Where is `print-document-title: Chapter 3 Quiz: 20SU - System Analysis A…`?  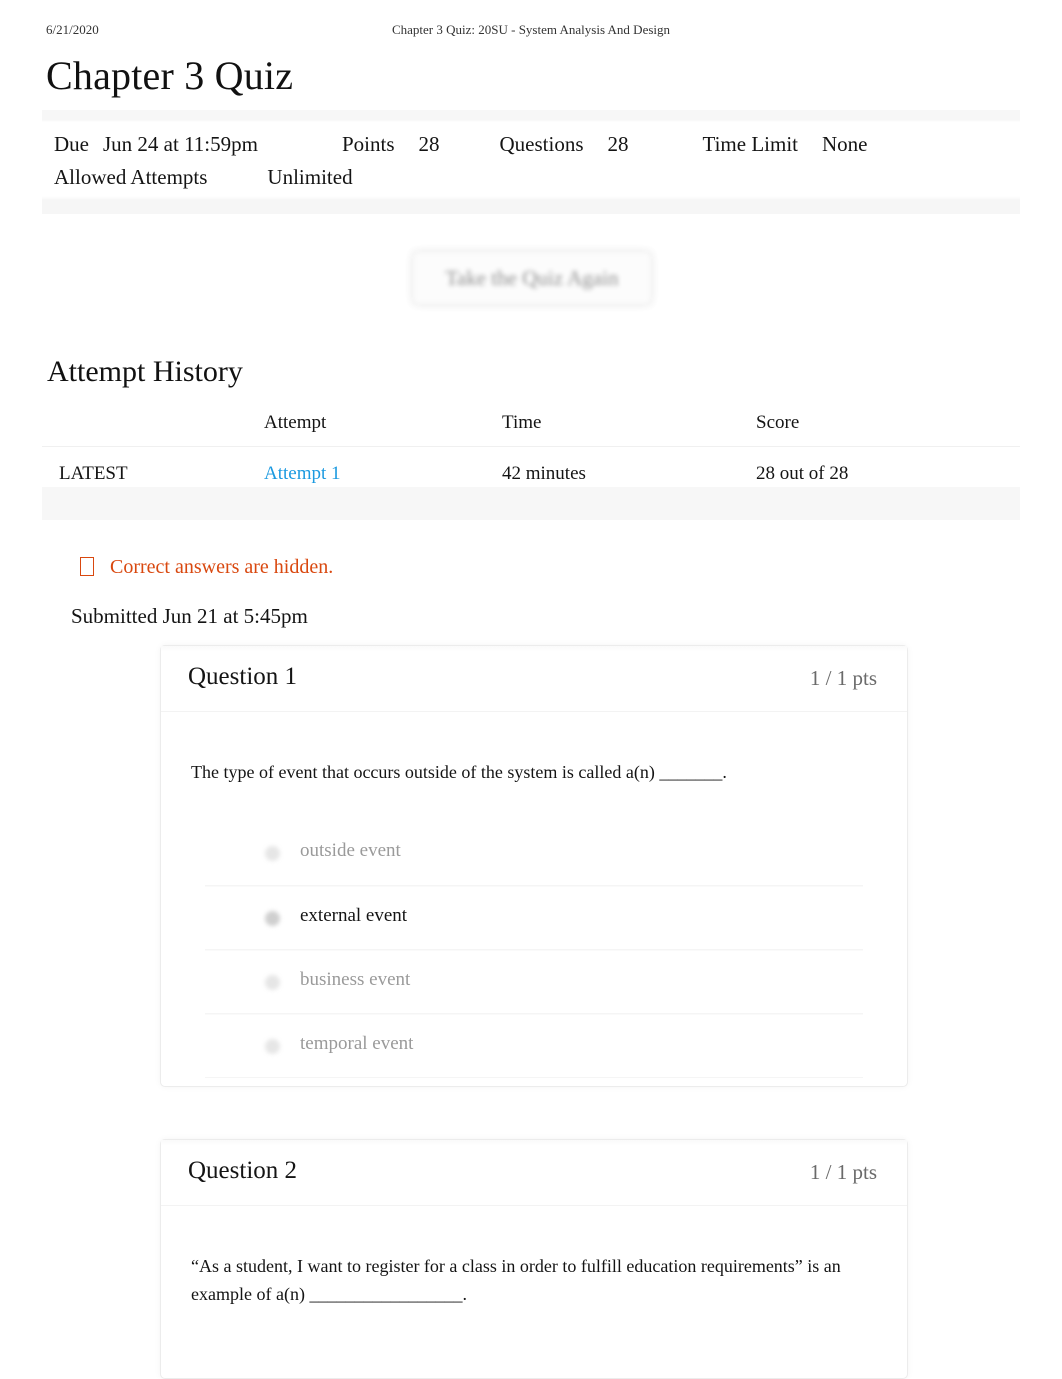 print-document-title: Chapter 3 Quiz: 20SU - System Analysis A… is located at coordinates (531, 29).